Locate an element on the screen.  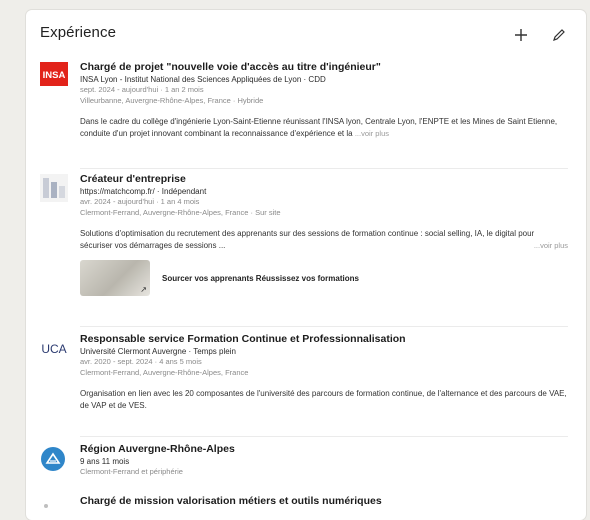
experience-org: https://matchcomp.fr/ · Indépendant is located at coordinates (143, 191).